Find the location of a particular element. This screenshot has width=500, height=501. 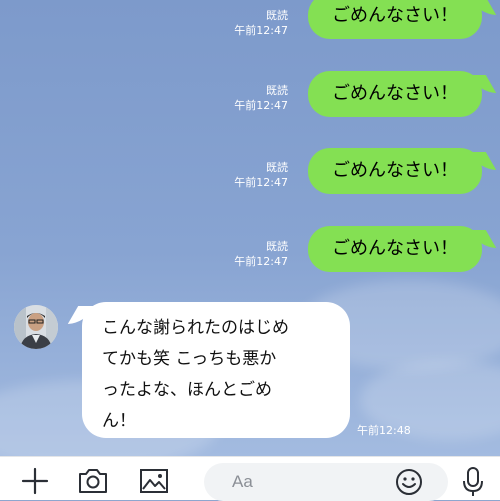

mic-icon is located at coordinates (473, 480).